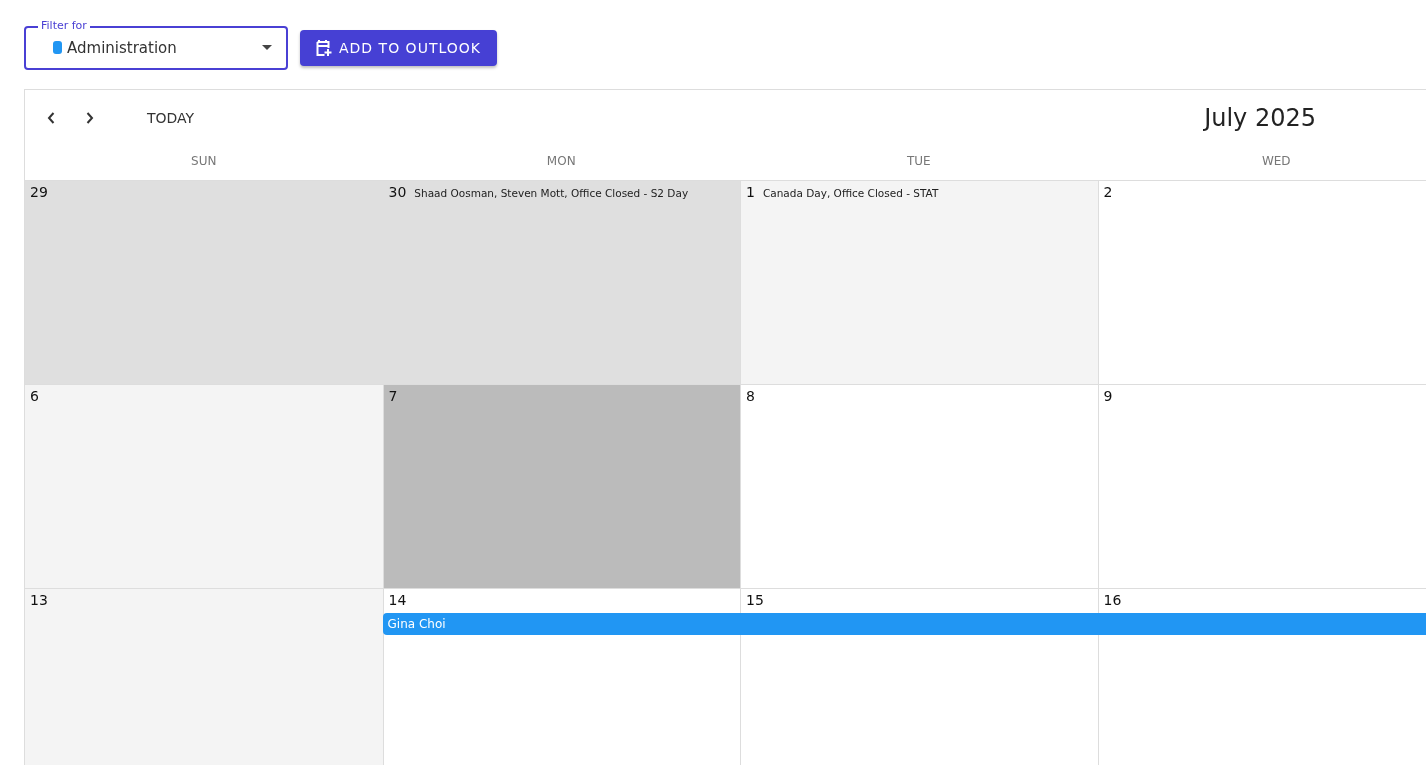 Image resolution: width=1426 pixels, height=765 pixels. What do you see at coordinates (397, 192) in the screenshot?
I see `day-number: 30` at bounding box center [397, 192].